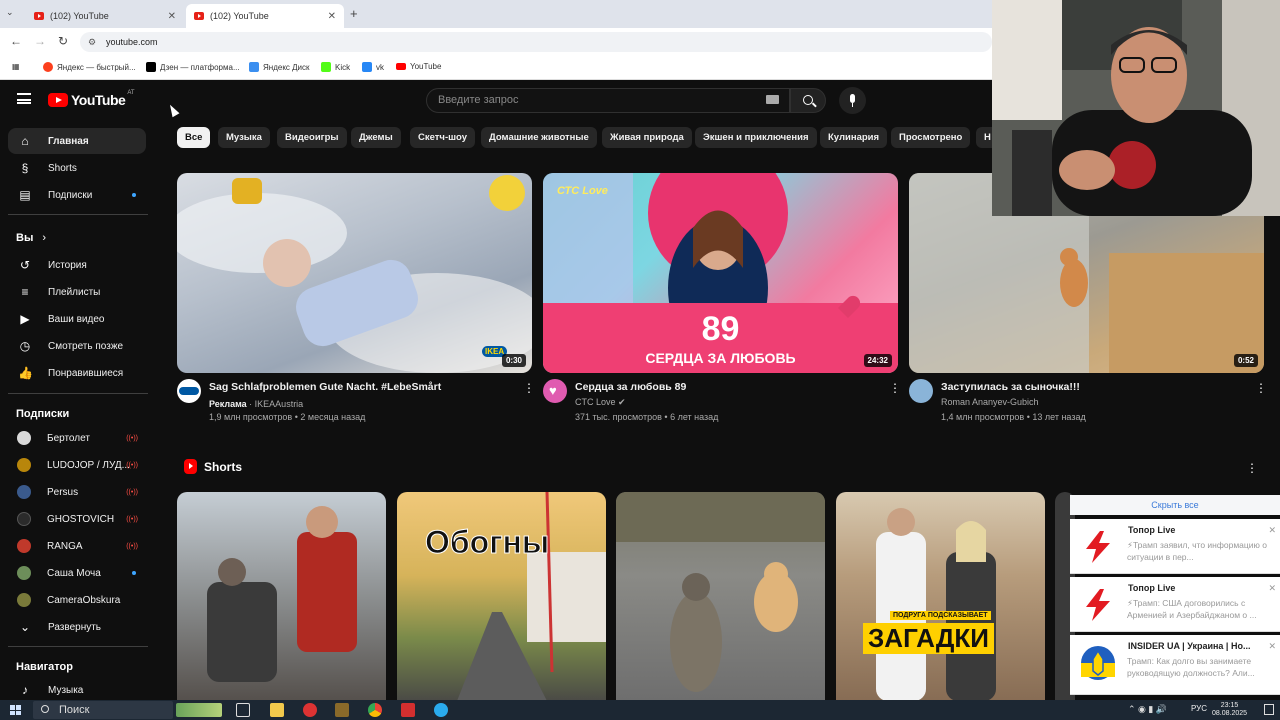 The image size is (1280, 720). Describe the element at coordinates (854, 137) in the screenshot. I see `chip: Кулинария` at that location.